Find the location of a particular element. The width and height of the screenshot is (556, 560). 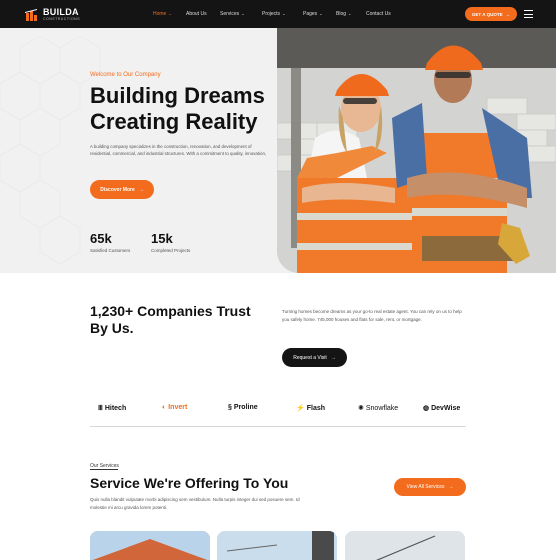

nav-blog-label: Blog is located at coordinates (341, 14).